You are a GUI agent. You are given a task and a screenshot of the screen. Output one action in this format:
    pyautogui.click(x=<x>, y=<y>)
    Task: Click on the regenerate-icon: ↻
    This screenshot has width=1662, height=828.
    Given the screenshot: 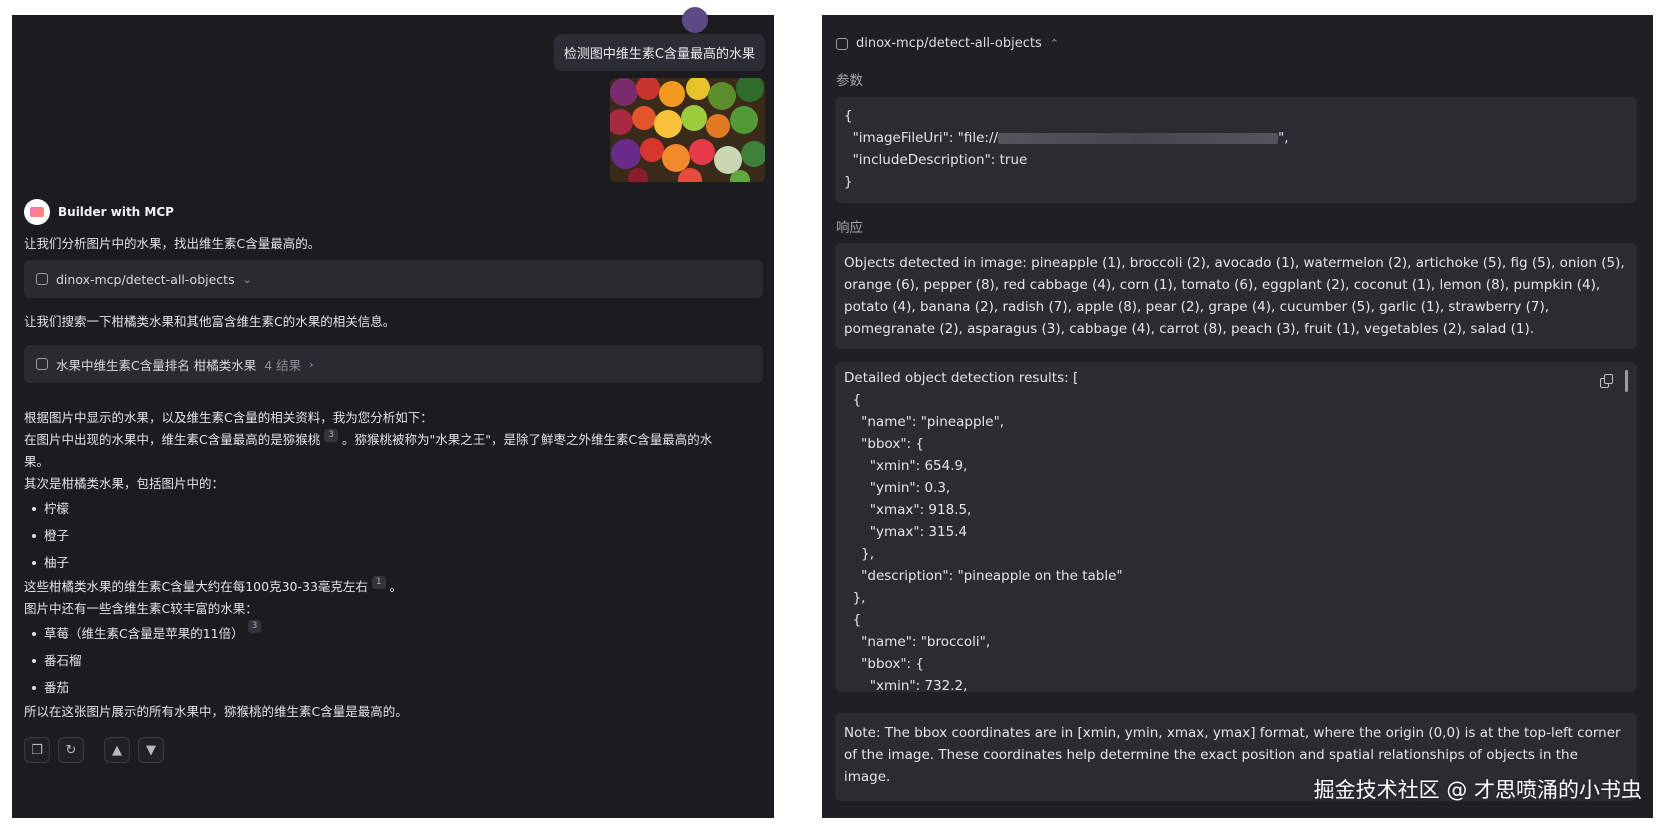 What is the action you would take?
    pyautogui.click(x=71, y=750)
    